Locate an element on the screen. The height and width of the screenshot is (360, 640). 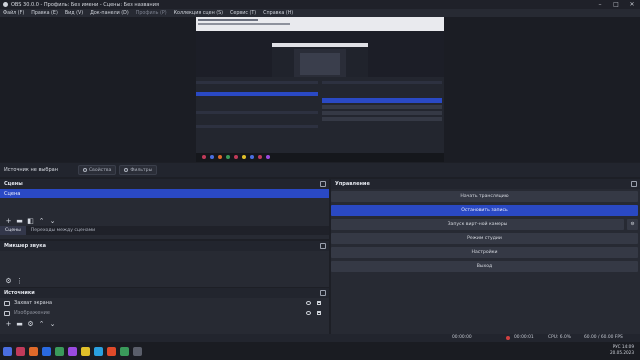
filters-label: Фильтры is located at coordinates (141, 170).